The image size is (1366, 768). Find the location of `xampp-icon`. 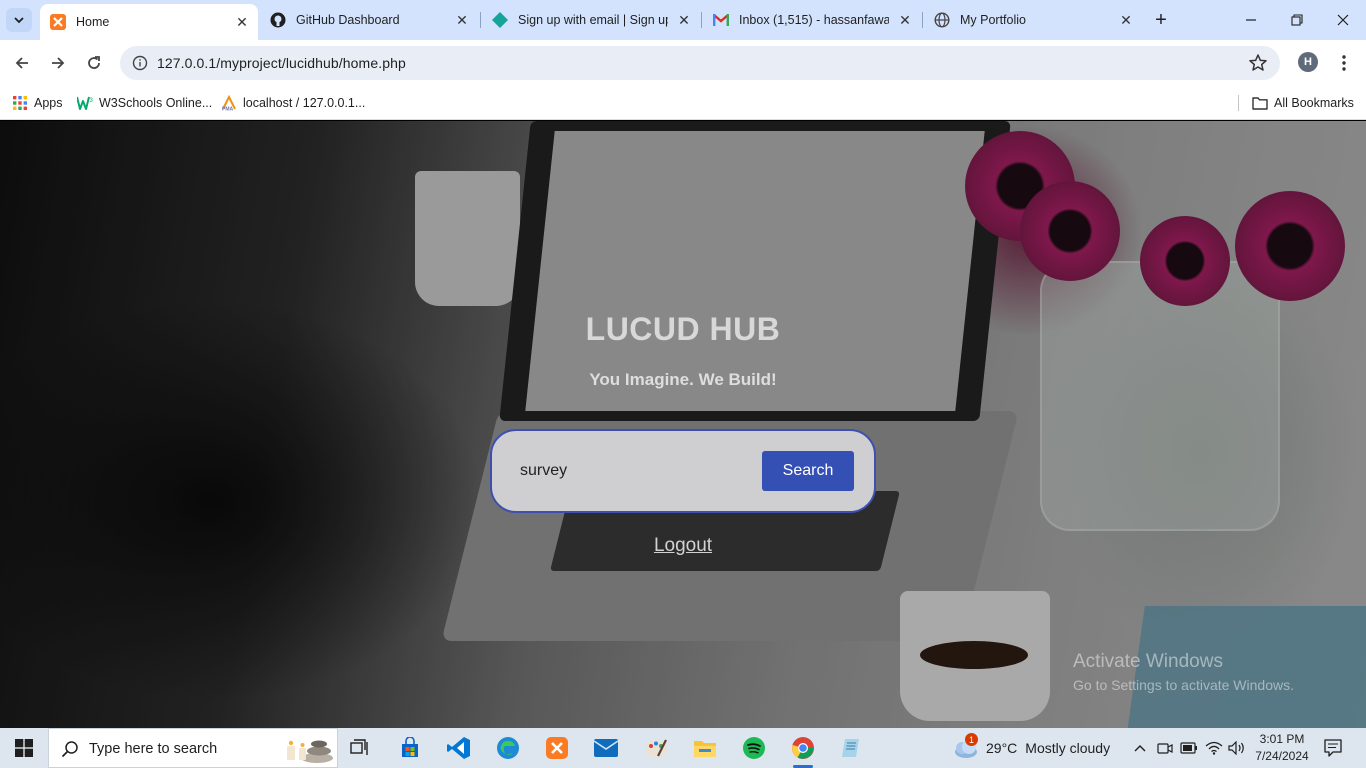

xampp-icon is located at coordinates (58, 22).